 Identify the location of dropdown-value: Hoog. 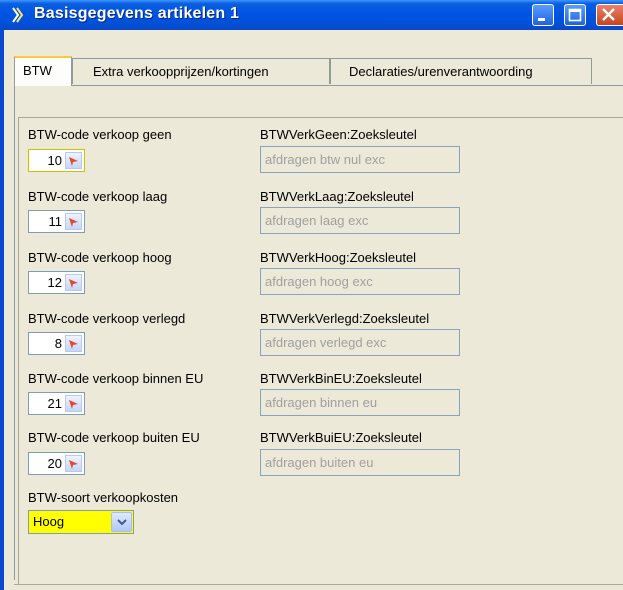
(49, 521).